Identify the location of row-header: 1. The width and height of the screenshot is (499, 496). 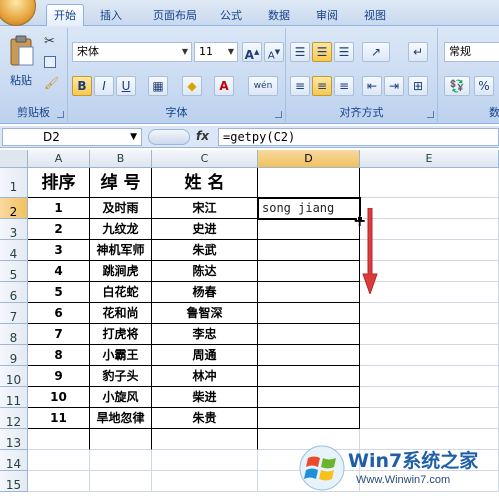
(14, 183).